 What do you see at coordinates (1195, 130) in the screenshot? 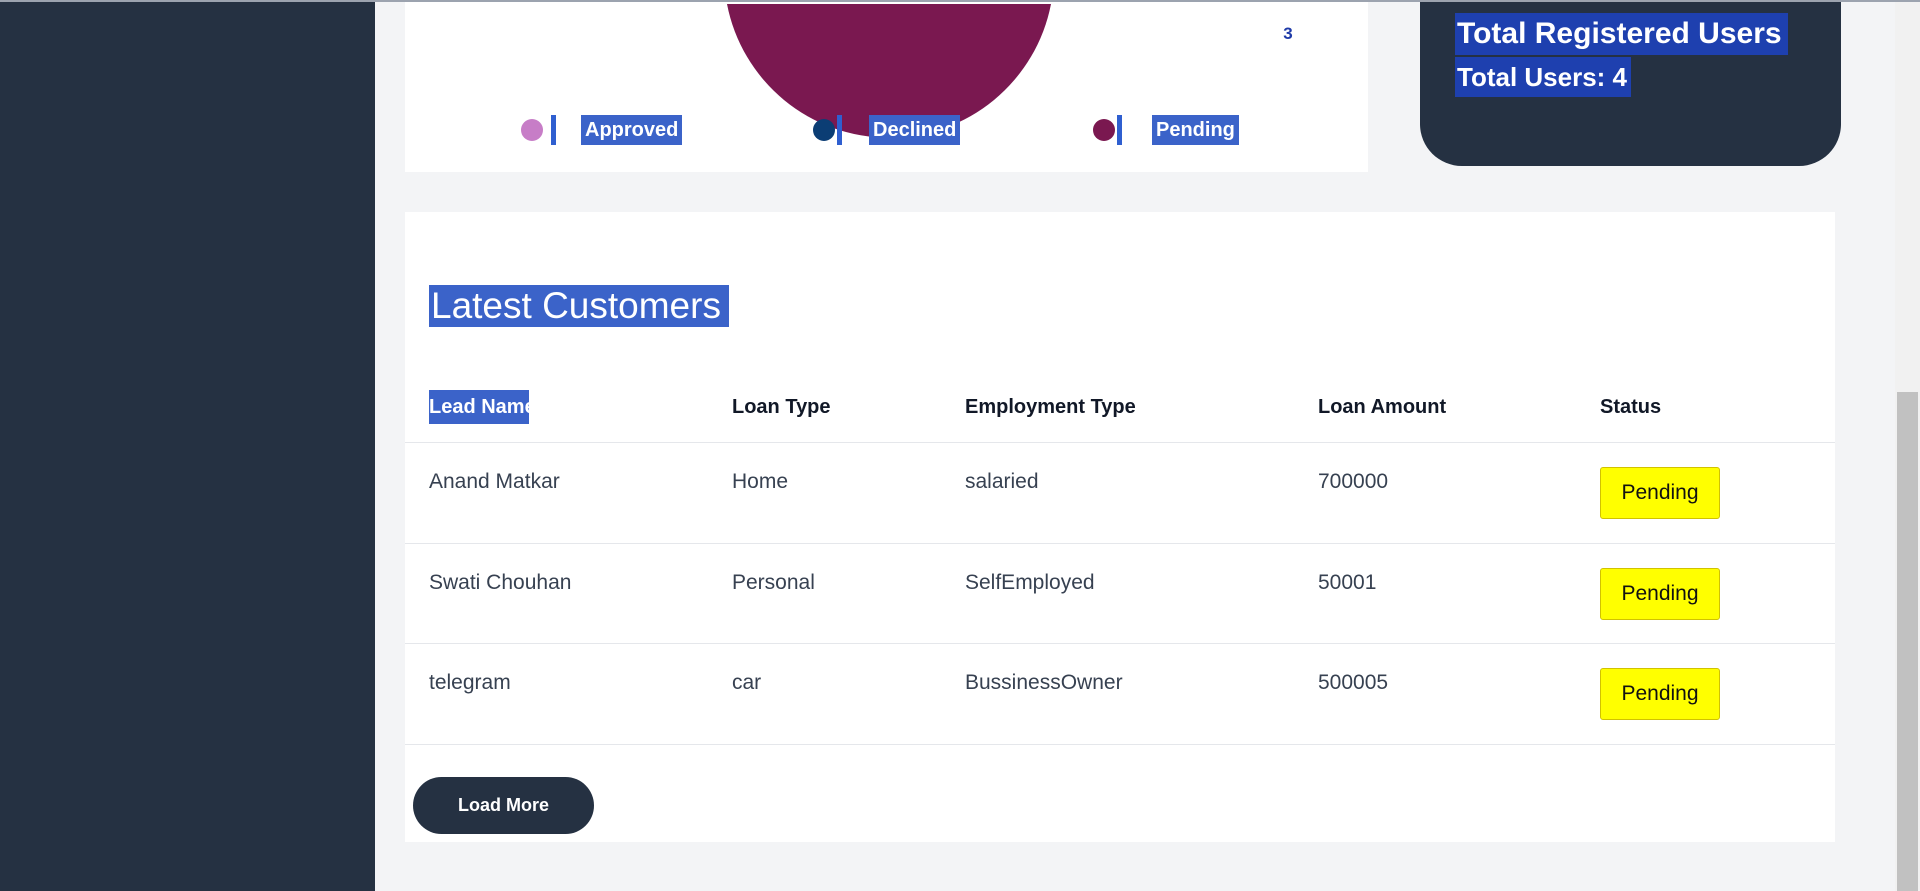
I see `legend-label-pending: Pending` at bounding box center [1195, 130].